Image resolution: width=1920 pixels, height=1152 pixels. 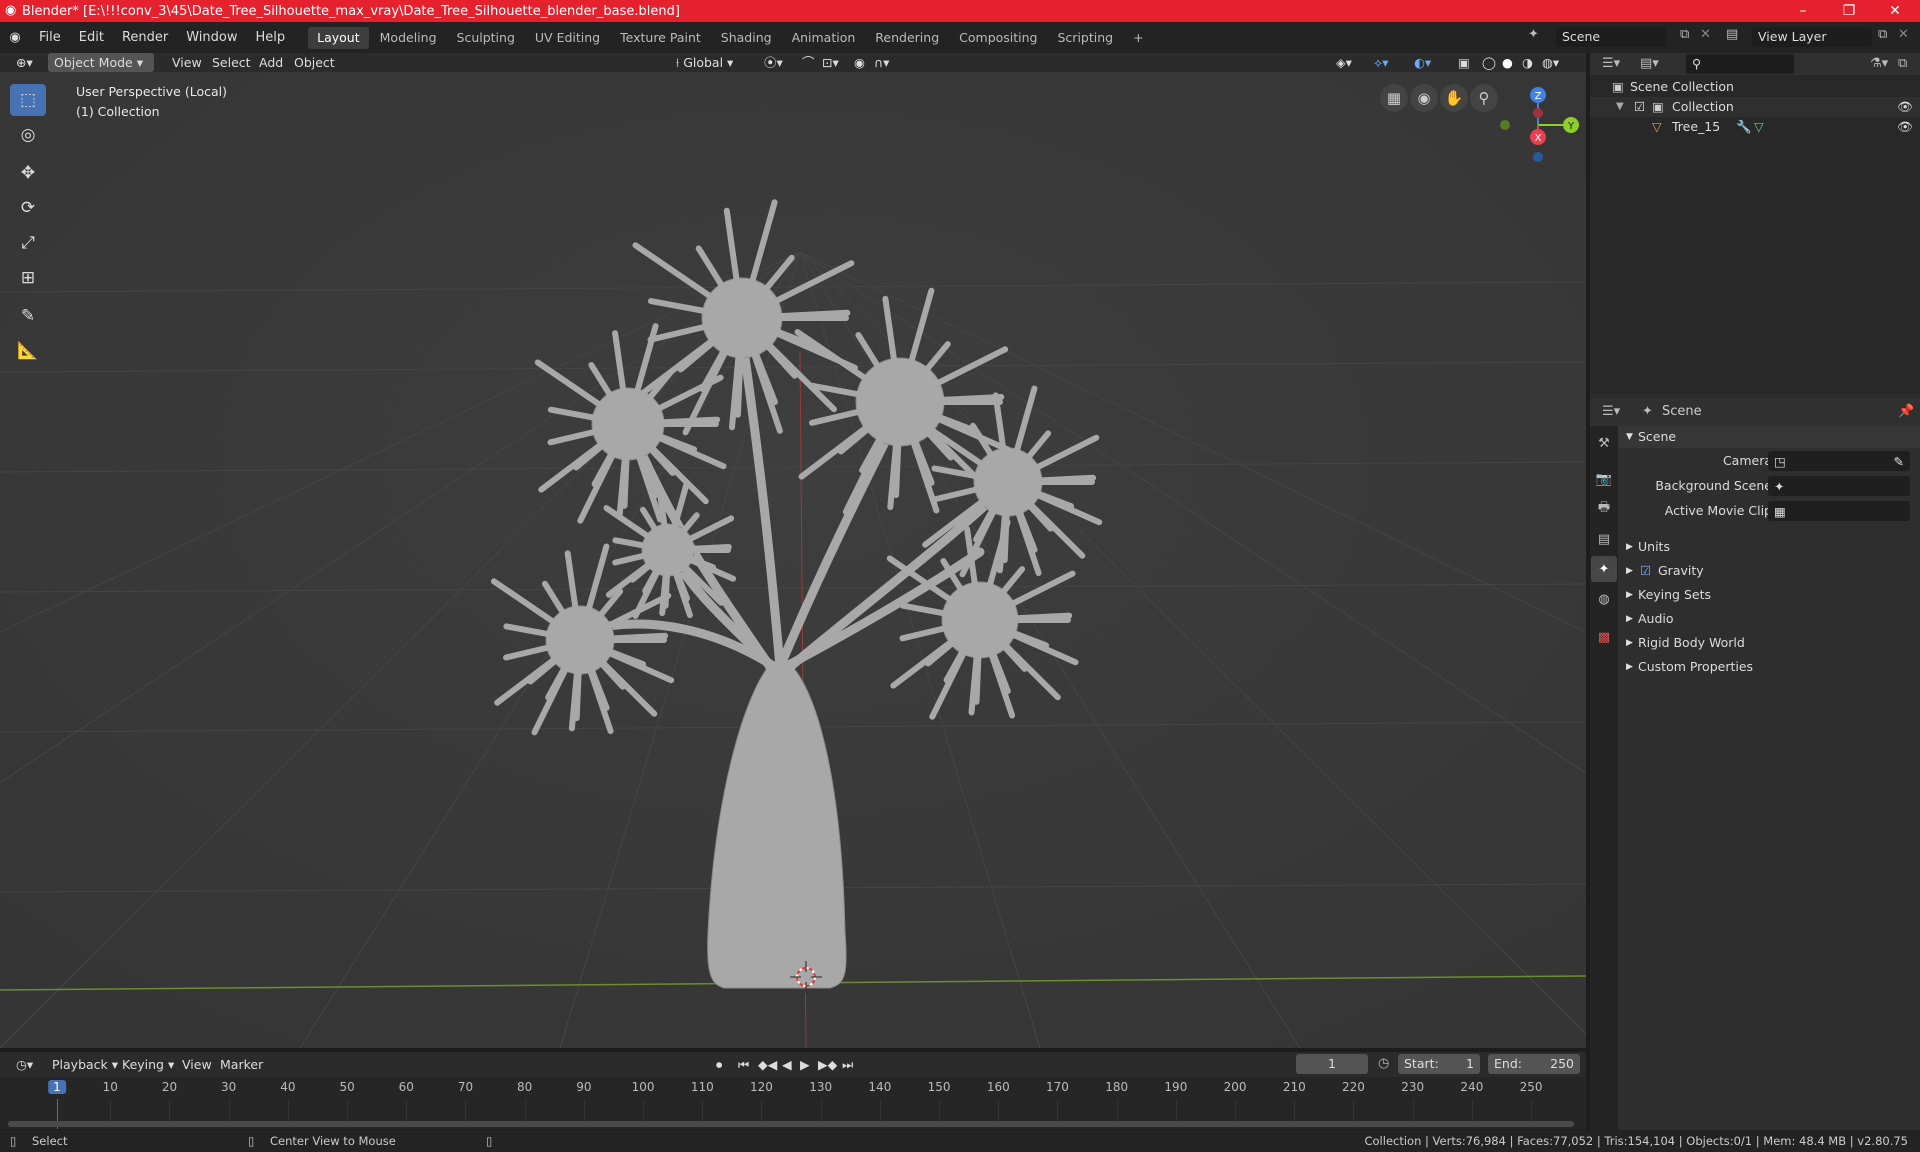 What do you see at coordinates (1086, 38) in the screenshot?
I see `tab-scripting: Scripting` at bounding box center [1086, 38].